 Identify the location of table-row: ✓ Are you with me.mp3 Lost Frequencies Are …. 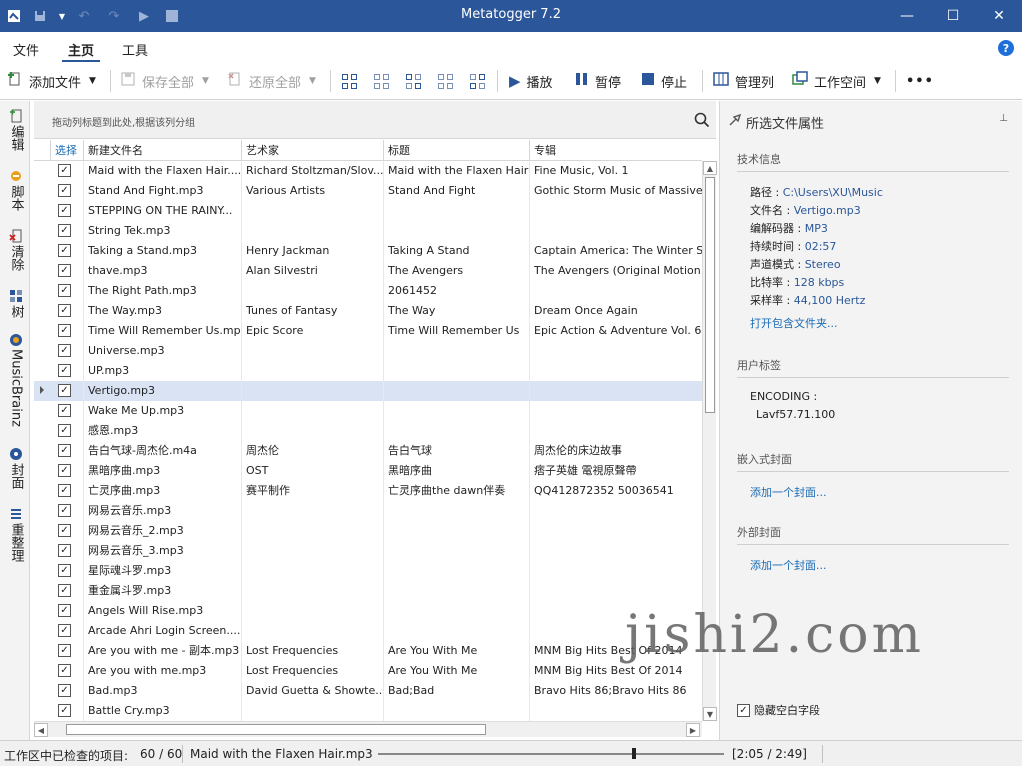
(368, 671).